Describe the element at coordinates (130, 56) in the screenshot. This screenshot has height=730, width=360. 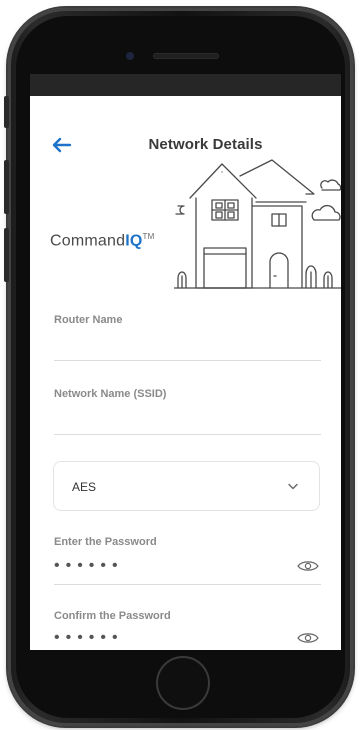
I see `front-camera` at that location.